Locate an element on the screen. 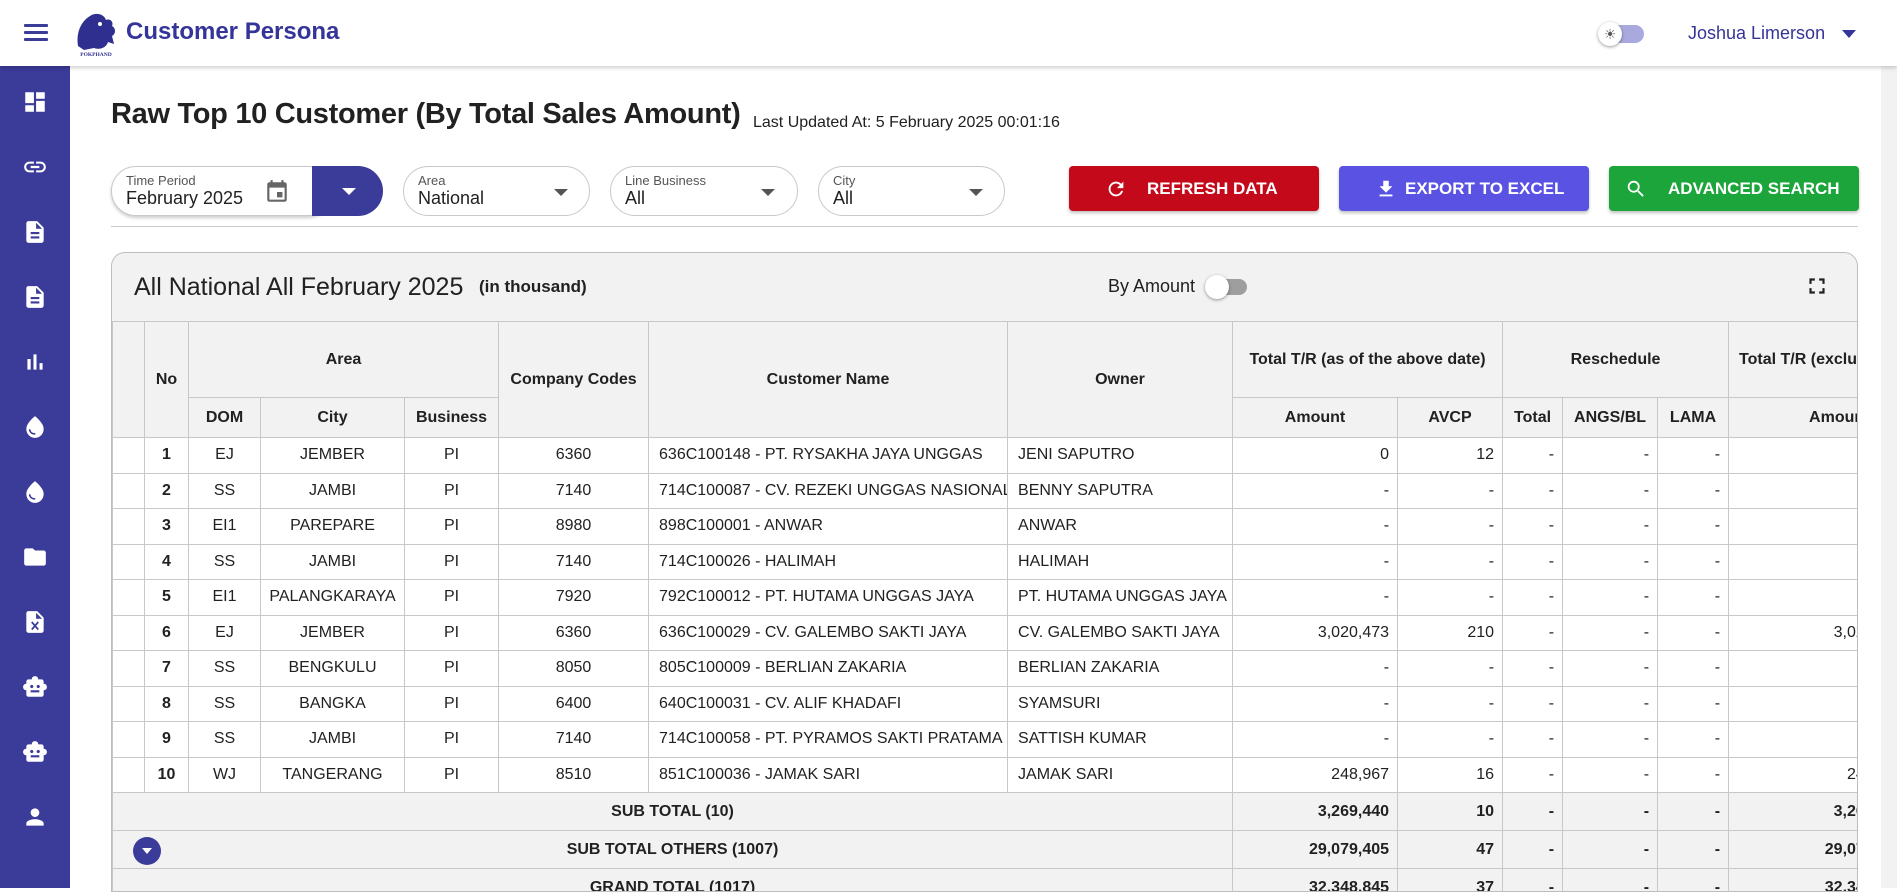  row-owner: PT. HUTAMA UNGGAS JAYA is located at coordinates (1120, 598).